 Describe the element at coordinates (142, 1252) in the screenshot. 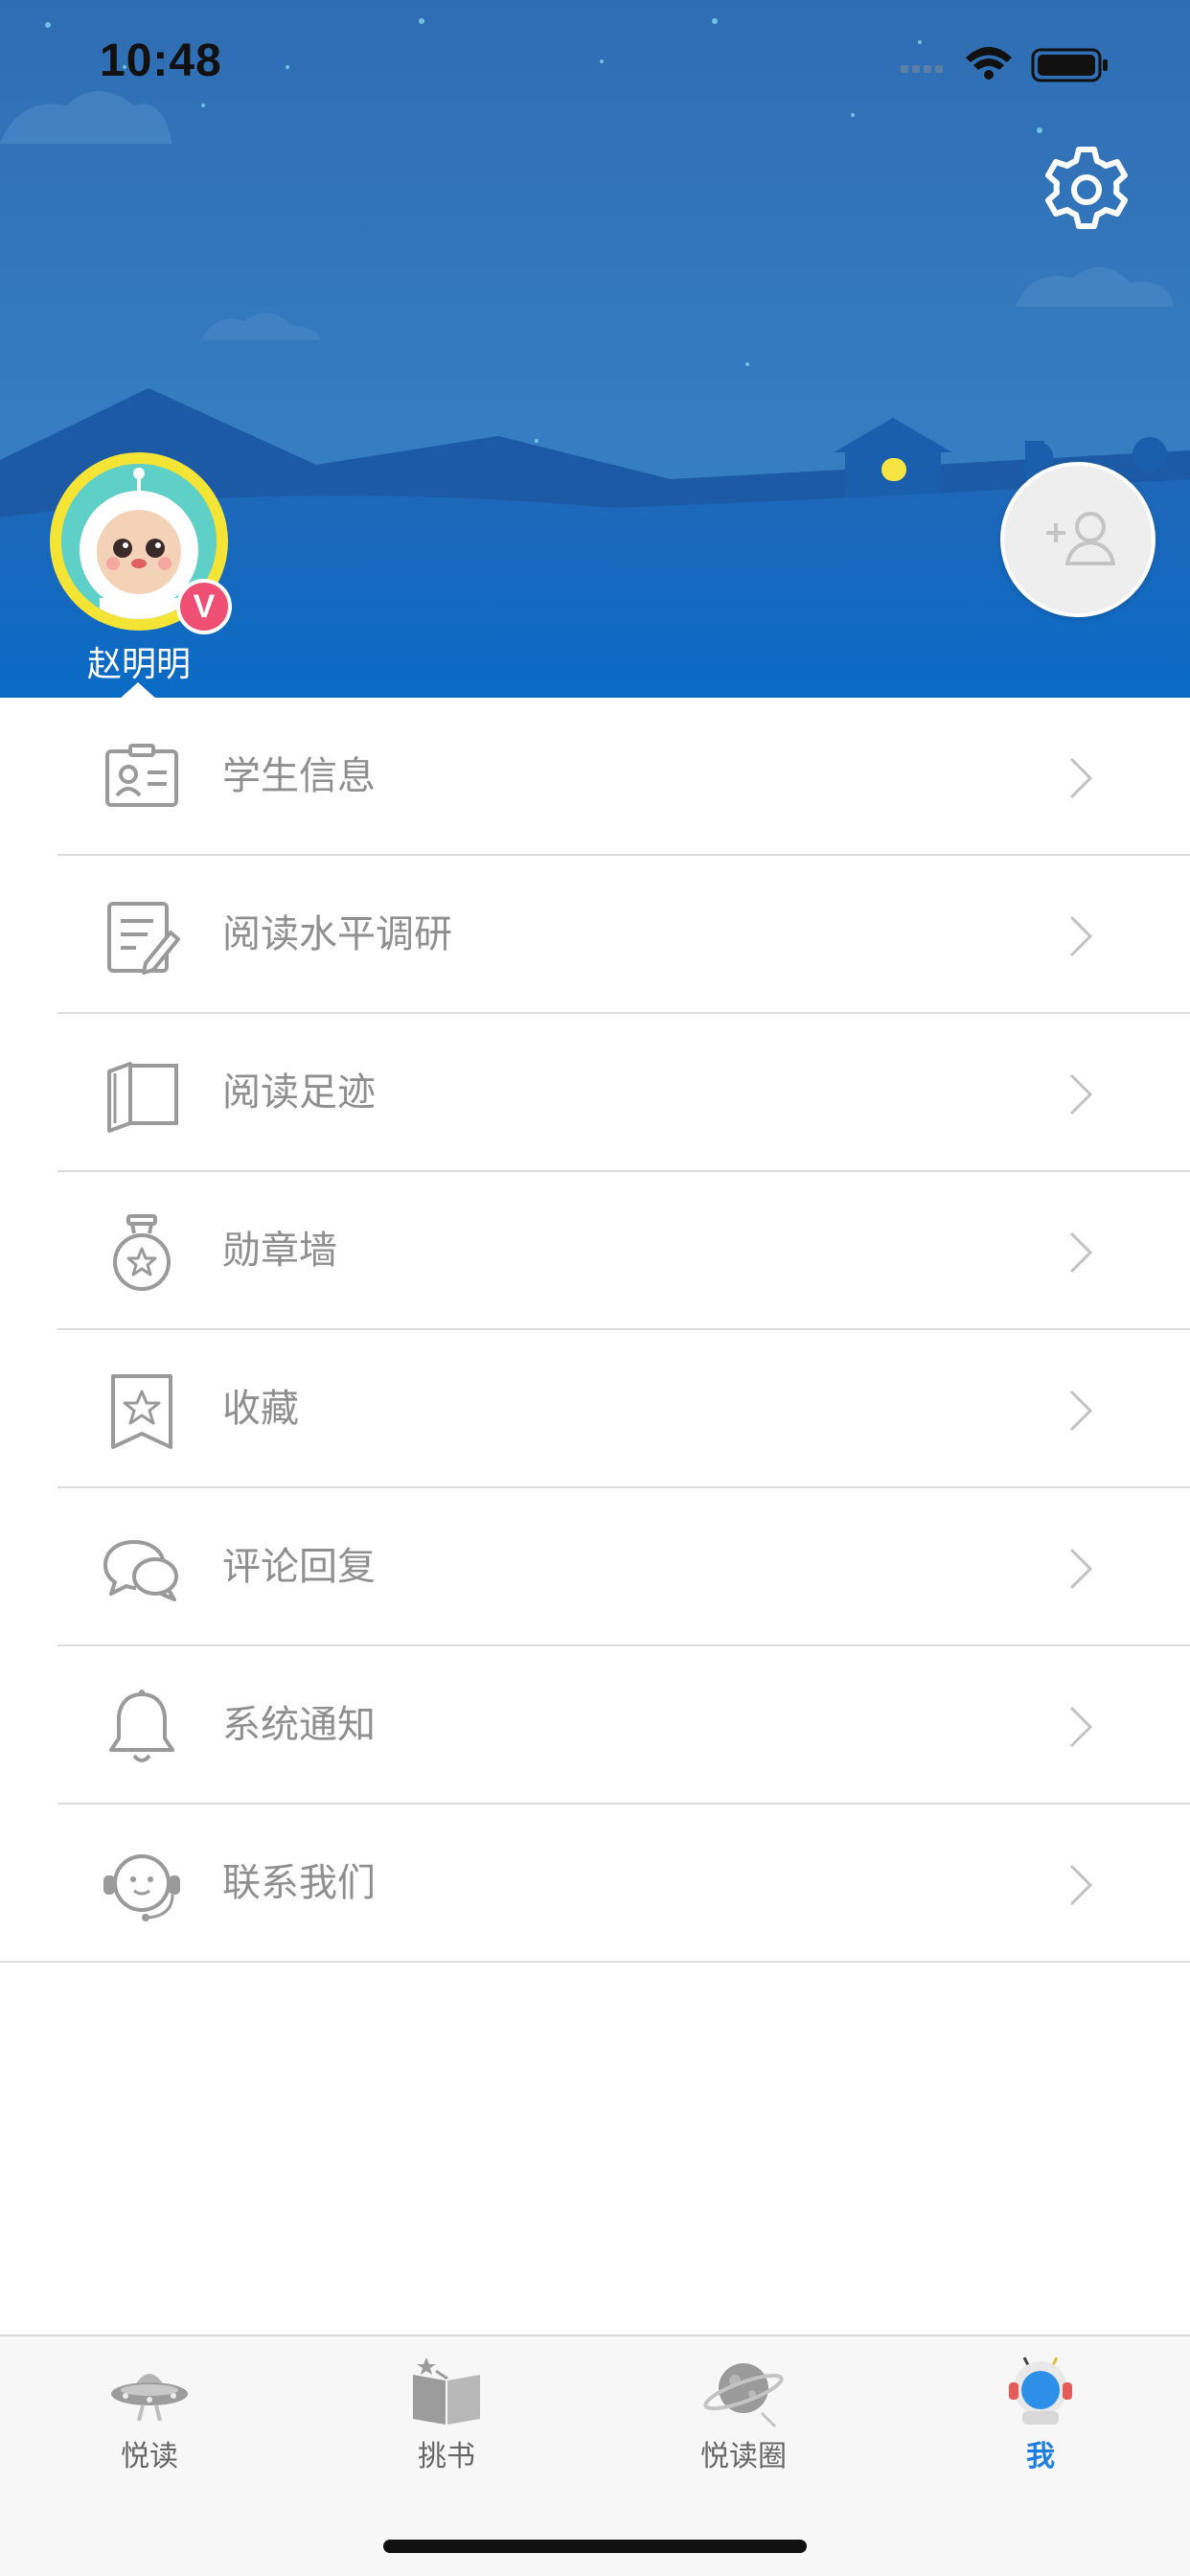

I see `medal-icon` at that location.